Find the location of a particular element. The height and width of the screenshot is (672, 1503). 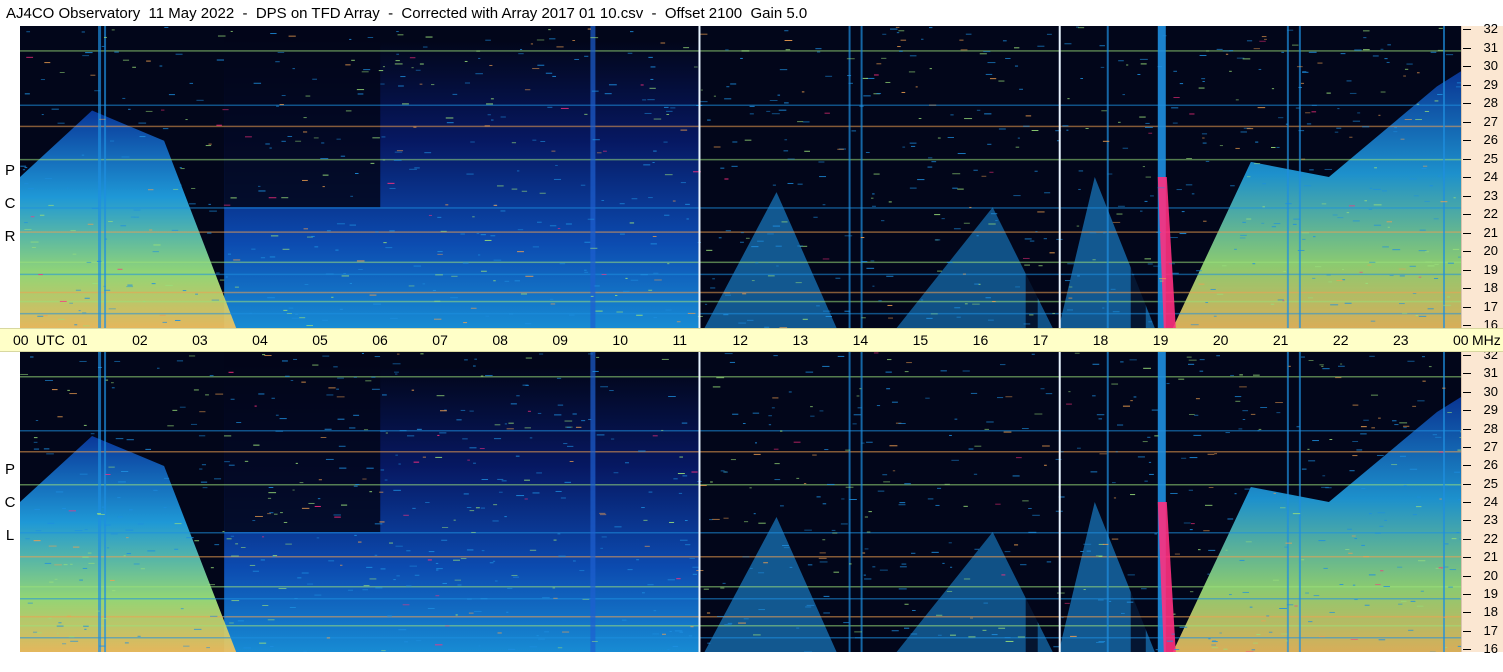

freq-tick-label: 27 is located at coordinates (1490, 446).